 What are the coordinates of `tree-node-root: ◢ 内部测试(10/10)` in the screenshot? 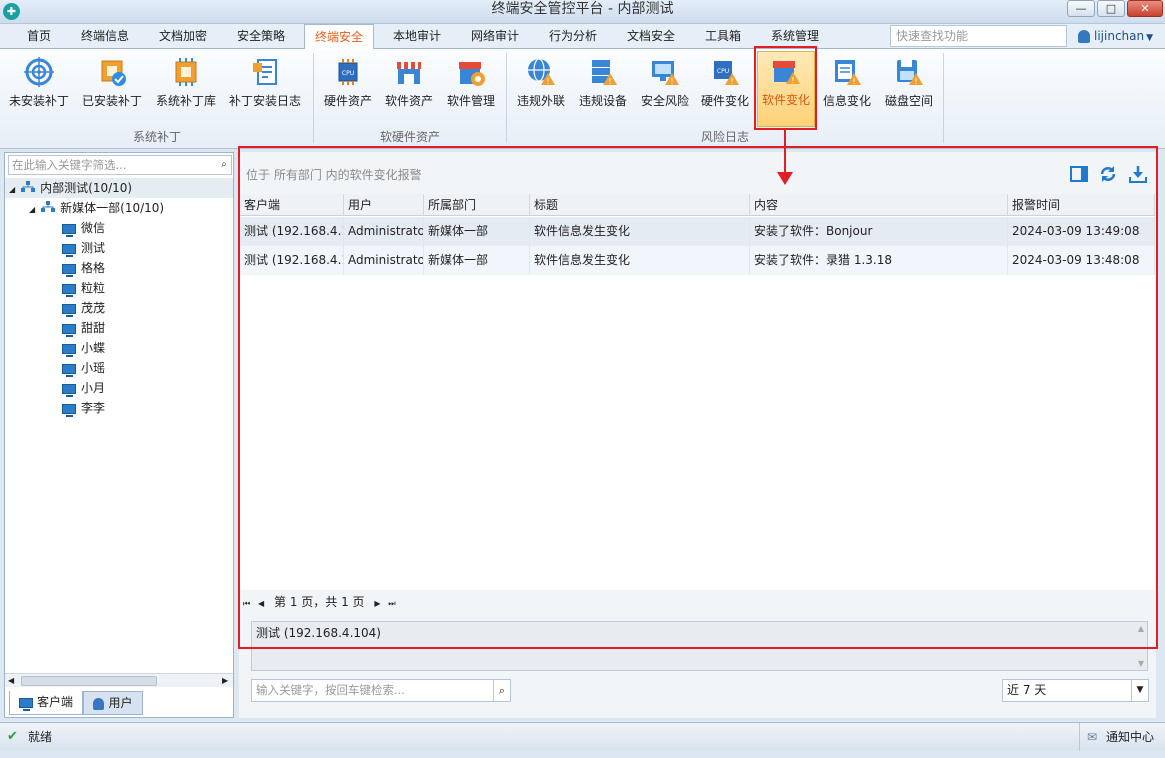 It's located at (119, 188).